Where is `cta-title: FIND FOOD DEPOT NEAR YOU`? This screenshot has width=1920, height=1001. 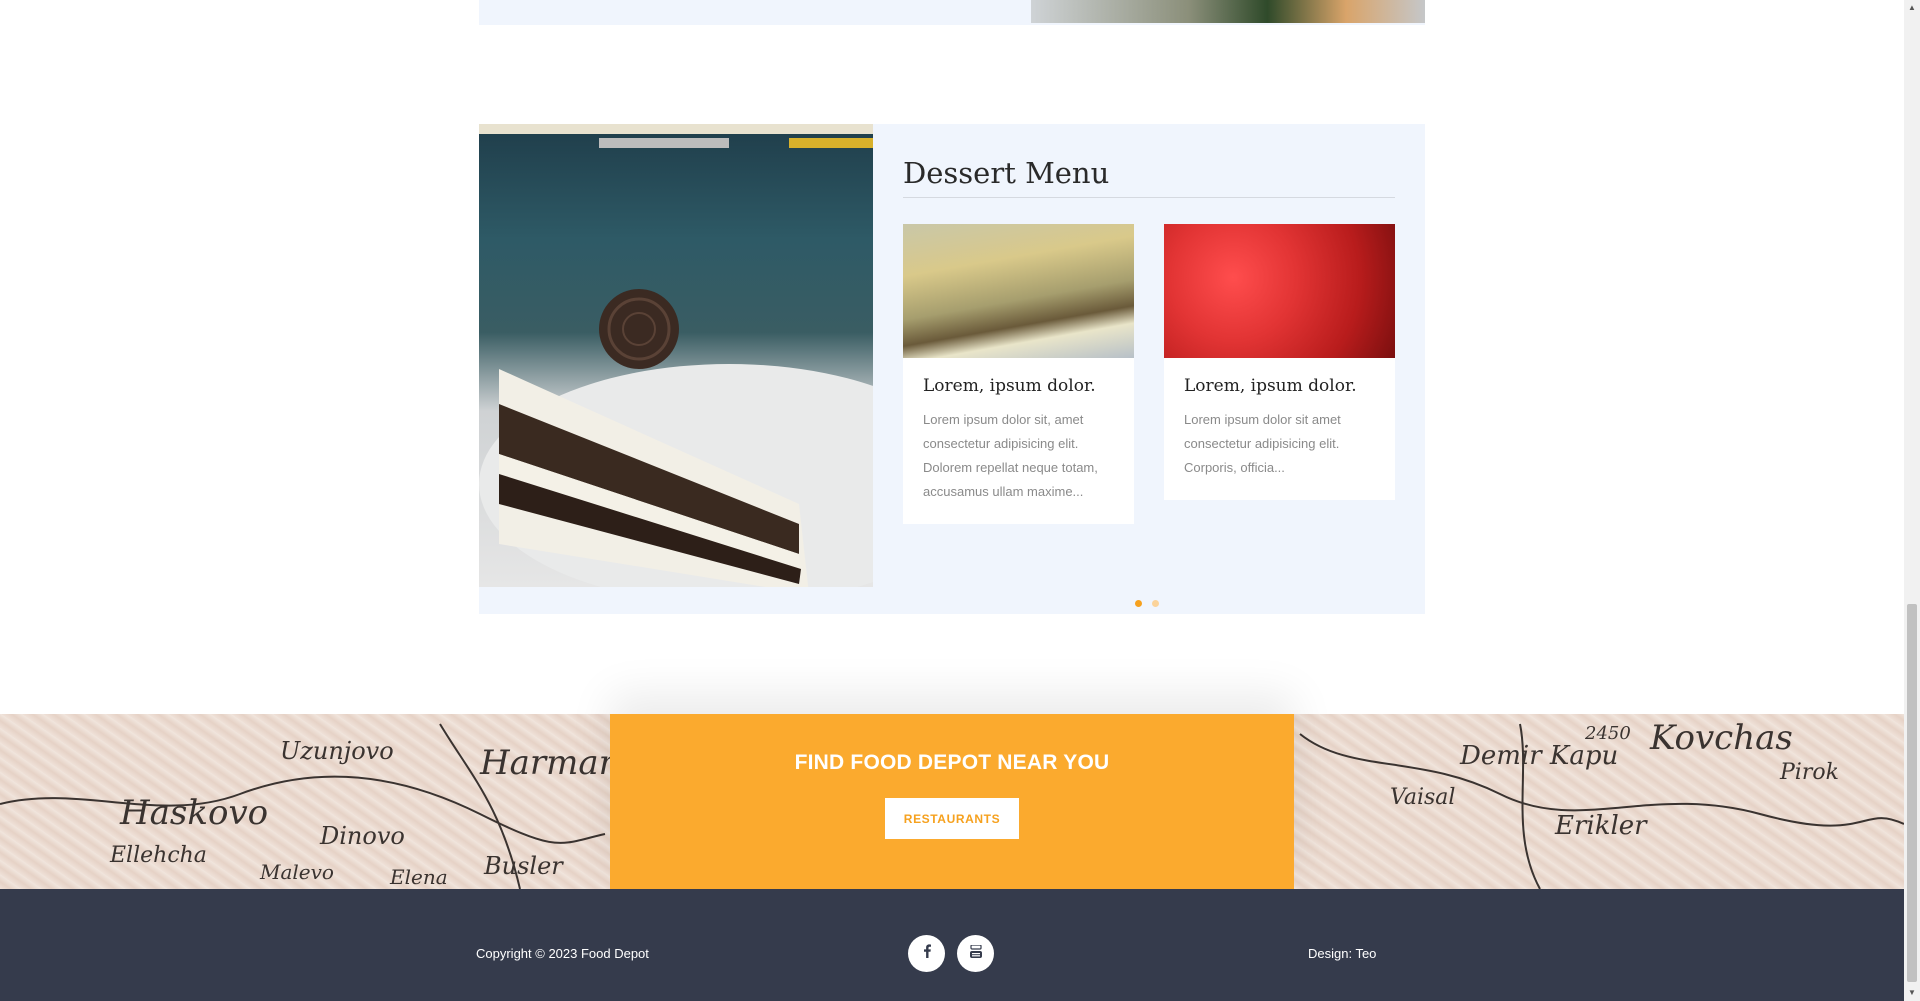 cta-title: FIND FOOD DEPOT NEAR YOU is located at coordinates (952, 762).